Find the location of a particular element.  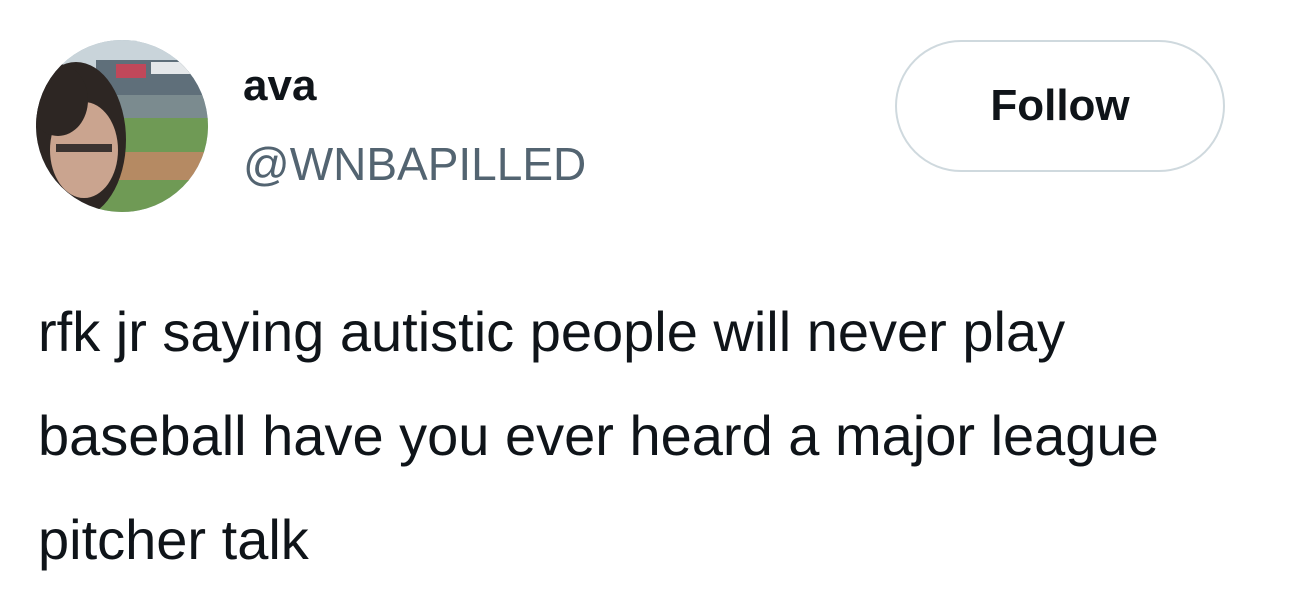

author-handle: @WNBAPILLED is located at coordinates (414, 164).